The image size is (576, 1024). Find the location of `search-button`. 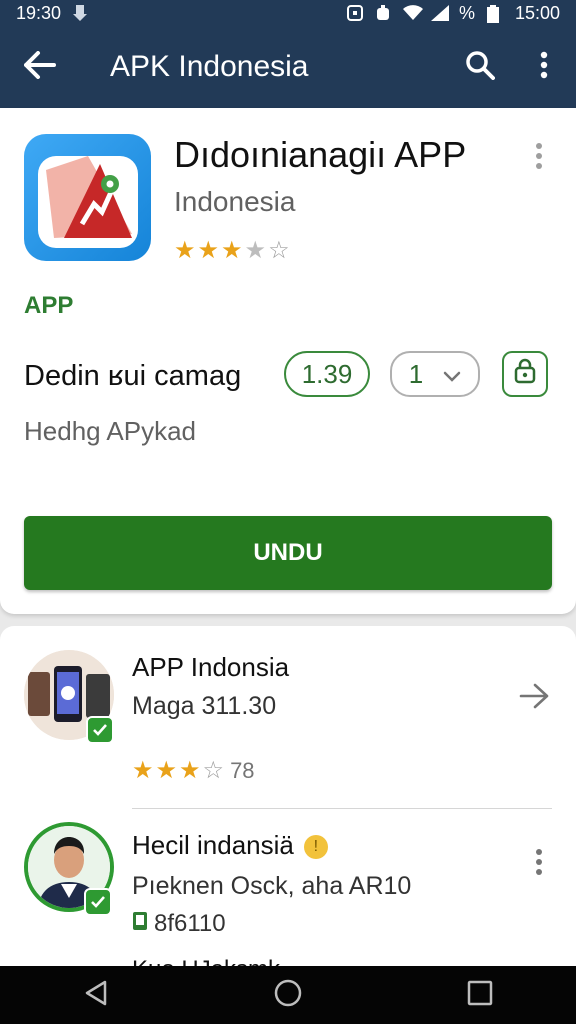

search-button is located at coordinates (480, 67).